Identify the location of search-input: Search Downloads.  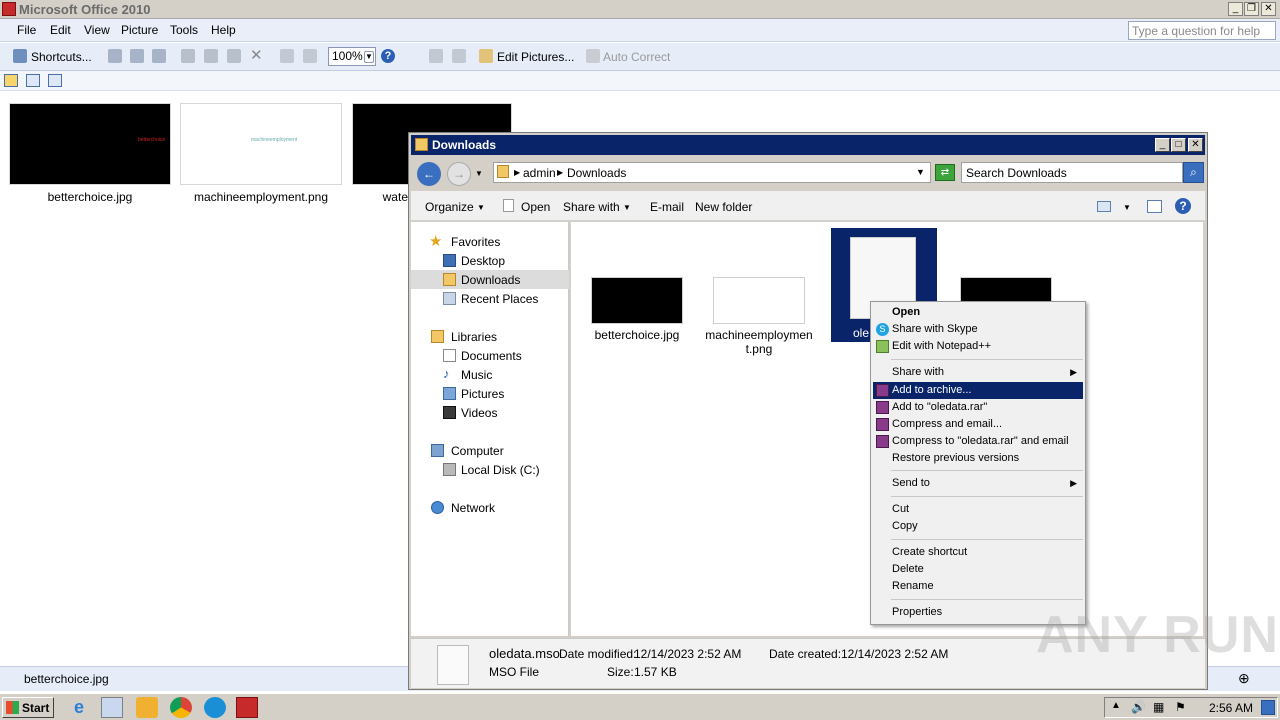
(1072, 172).